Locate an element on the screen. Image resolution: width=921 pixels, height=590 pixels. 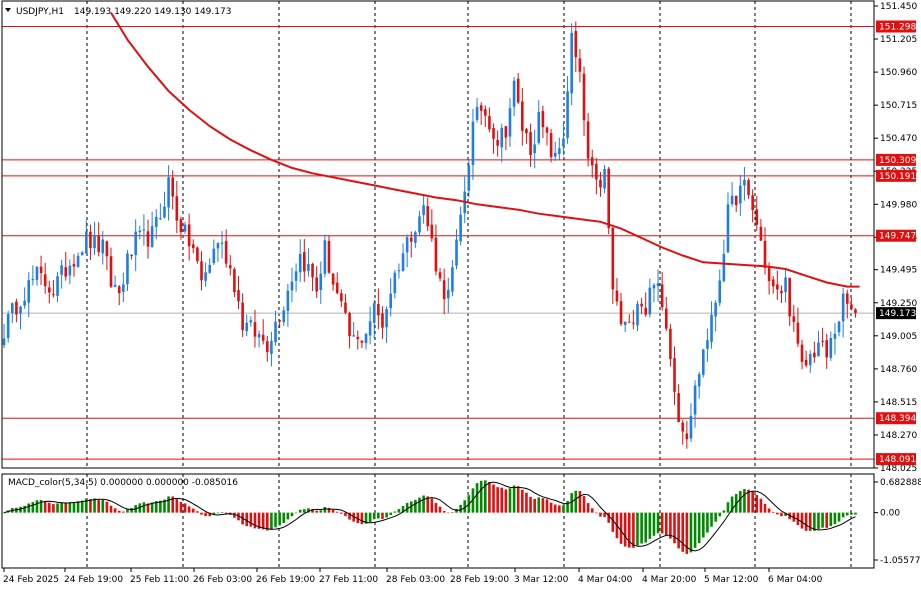
chart-symbol: USDJPY,H1 is located at coordinates (40, 12).